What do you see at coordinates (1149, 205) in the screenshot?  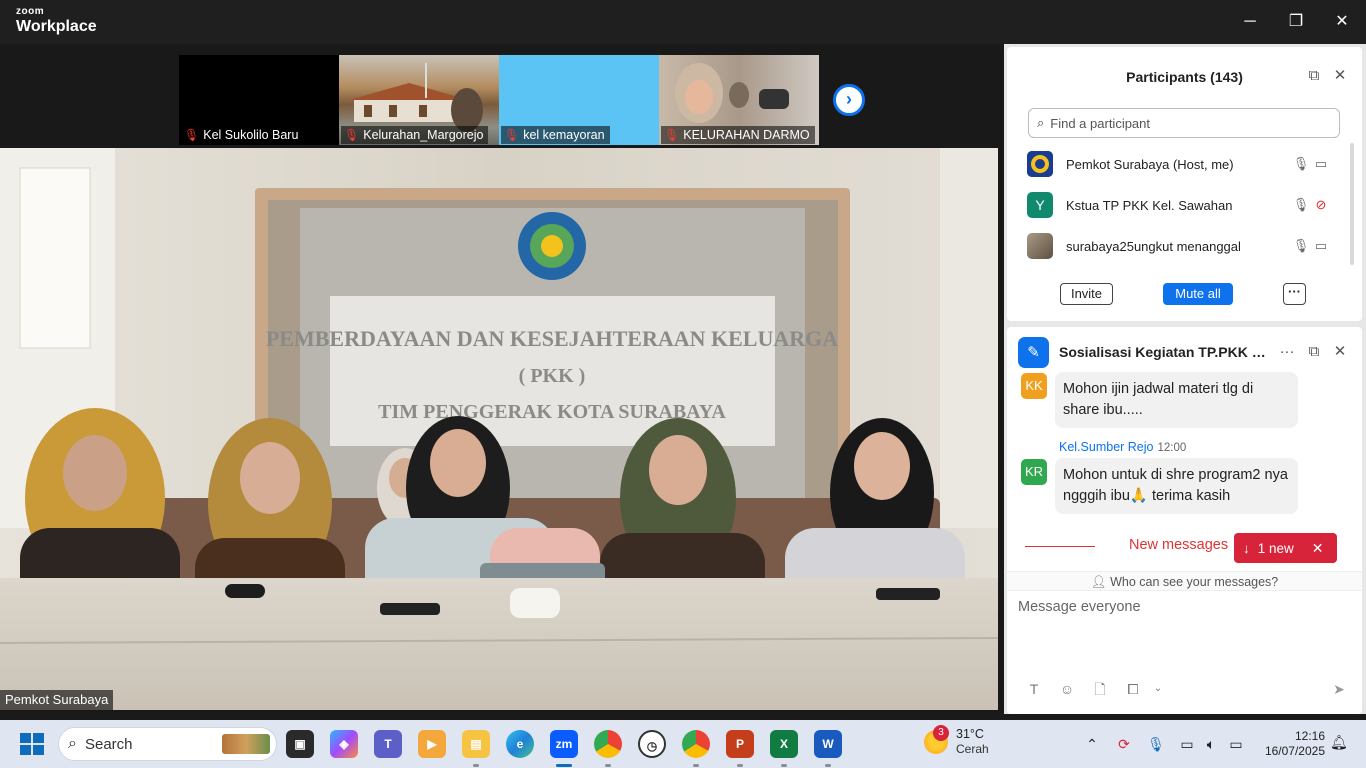 I see `participant-name: Kstua TP PKK Kel. Sawahan` at bounding box center [1149, 205].